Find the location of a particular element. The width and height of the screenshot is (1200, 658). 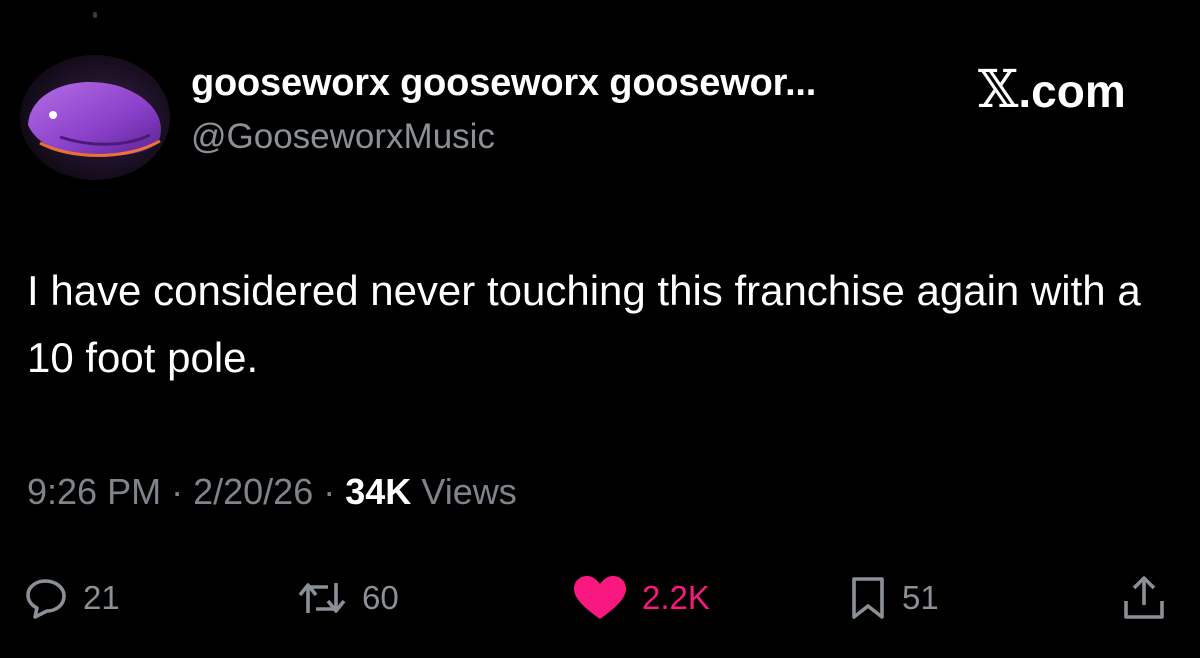

repost-button: 60 is located at coordinates (347, 598).